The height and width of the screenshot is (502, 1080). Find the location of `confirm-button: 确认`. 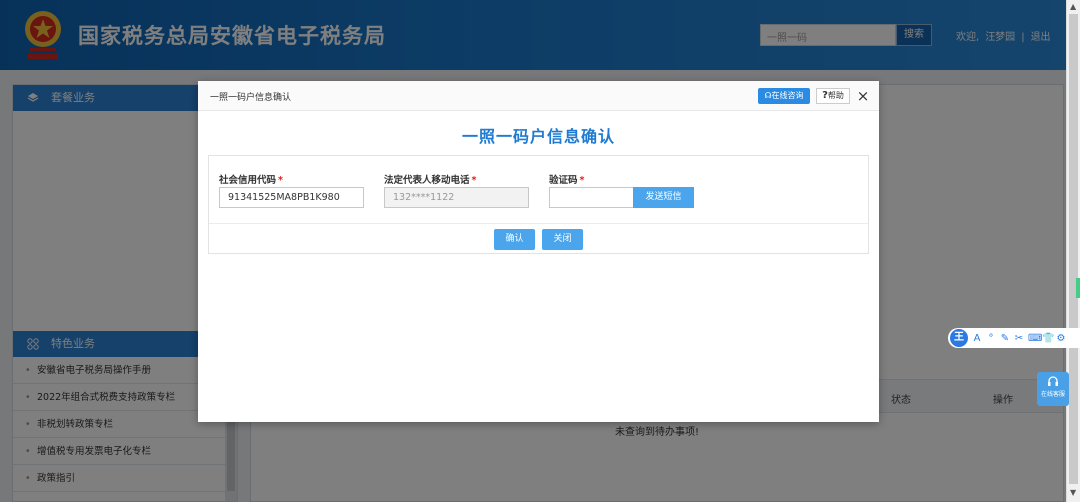

confirm-button: 确认 is located at coordinates (514, 239).